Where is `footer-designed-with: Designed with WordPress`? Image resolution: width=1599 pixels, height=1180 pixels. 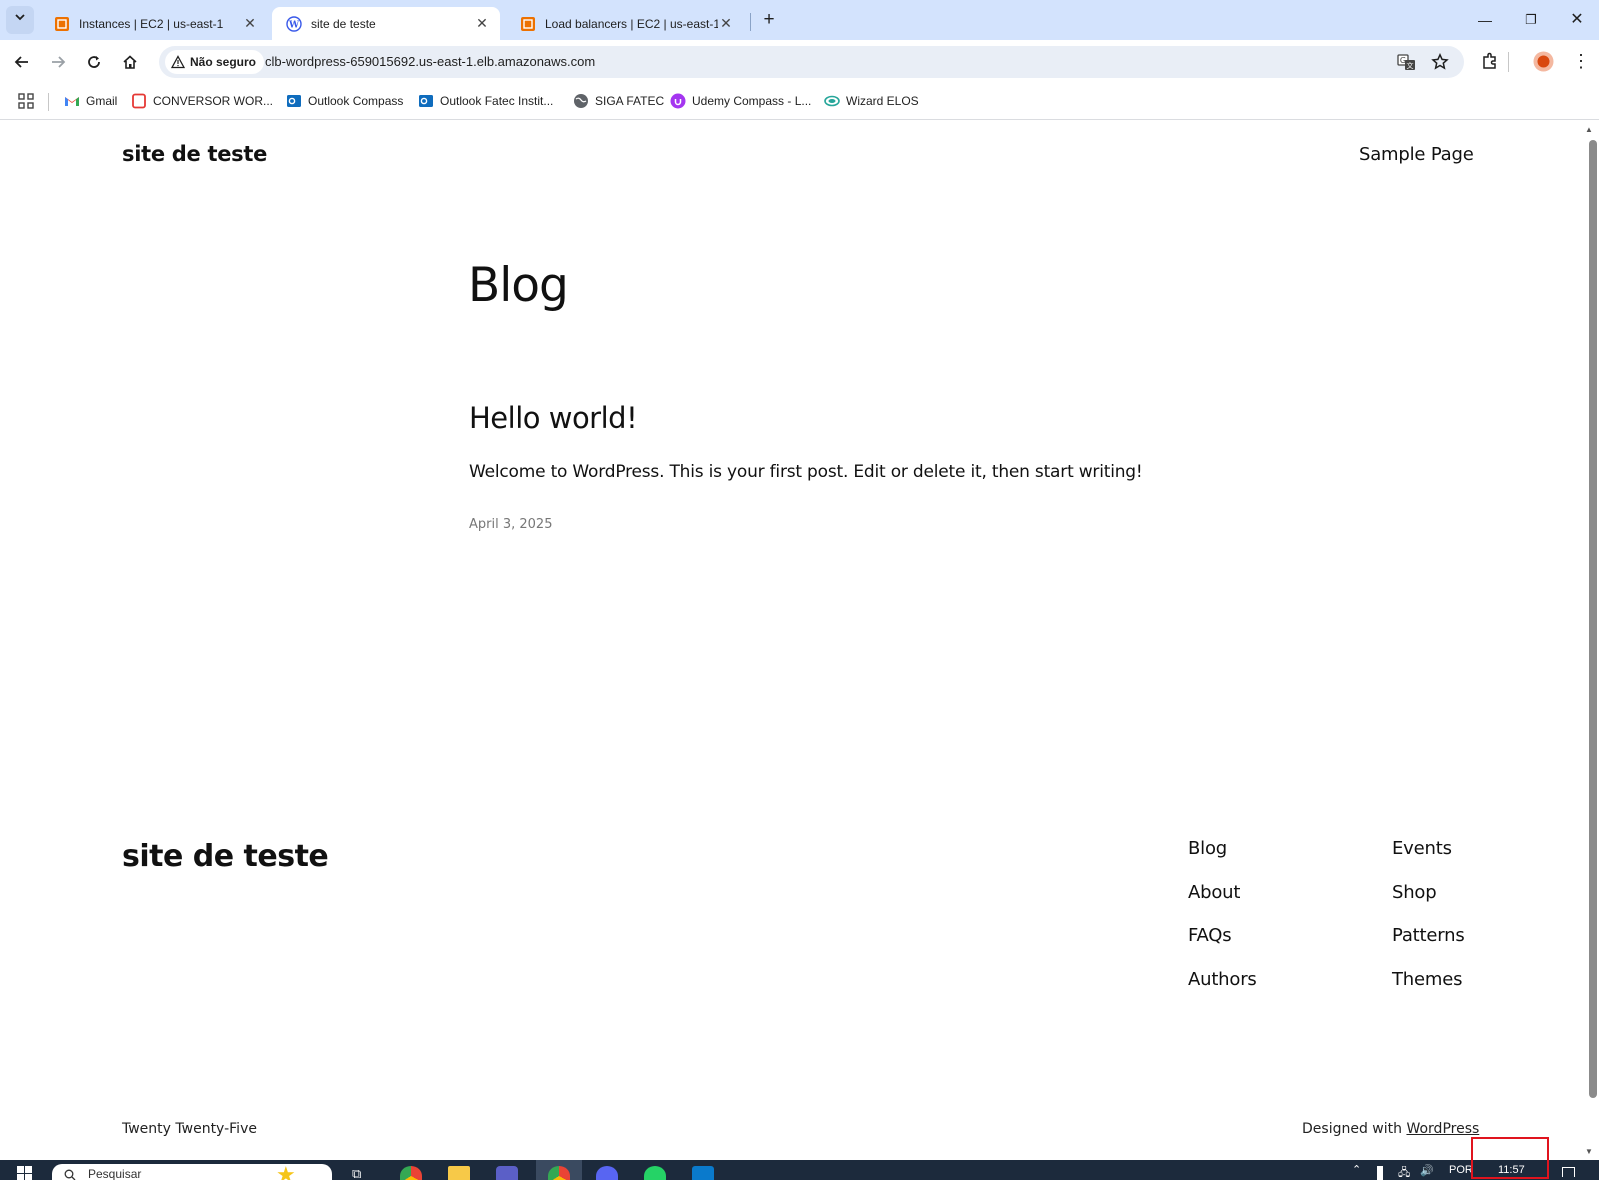
footer-designed-with: Designed with WordPress is located at coordinates (1390, 1129).